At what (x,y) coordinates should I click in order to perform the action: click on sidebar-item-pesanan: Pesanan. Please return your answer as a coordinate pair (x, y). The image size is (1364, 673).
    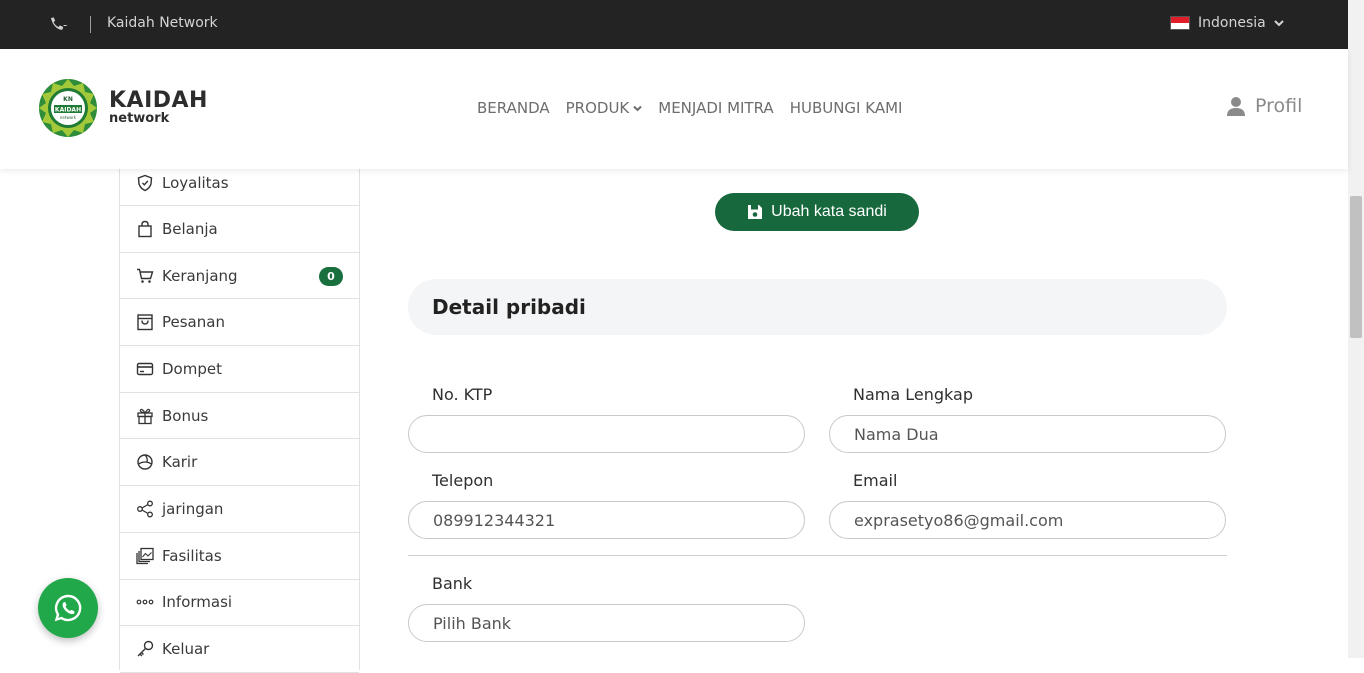
    Looking at the image, I should click on (239, 323).